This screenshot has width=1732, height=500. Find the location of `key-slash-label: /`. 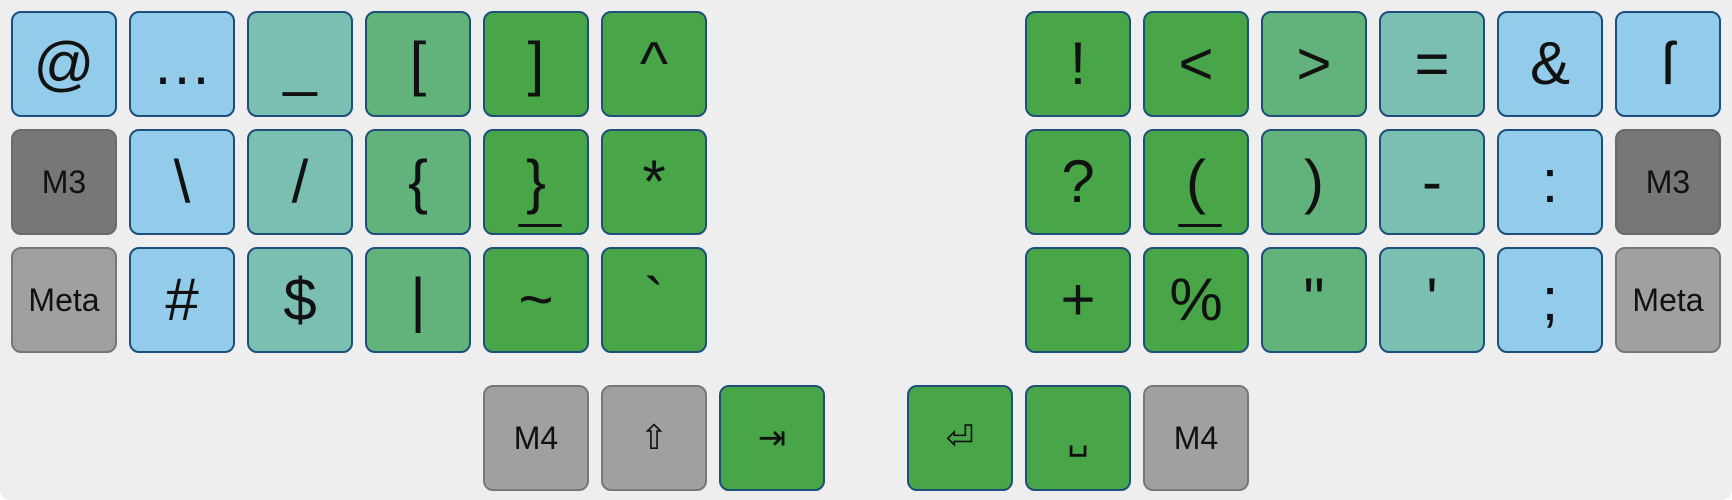

key-slash-label: / is located at coordinates (300, 181).